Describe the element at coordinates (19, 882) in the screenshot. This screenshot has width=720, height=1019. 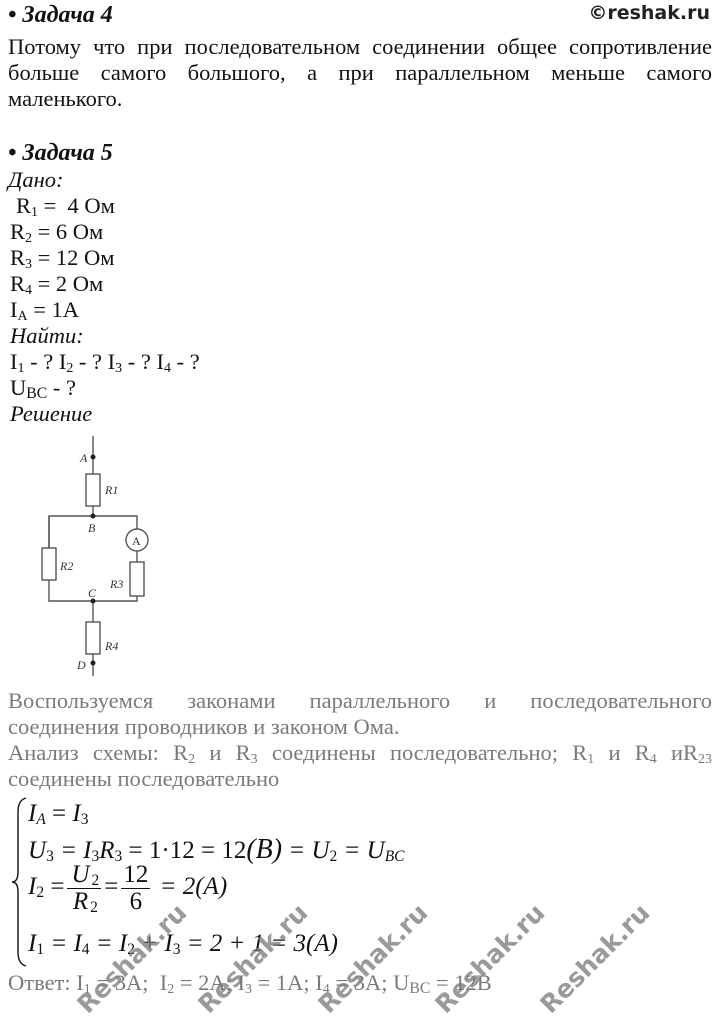
I see `system-brace` at that location.